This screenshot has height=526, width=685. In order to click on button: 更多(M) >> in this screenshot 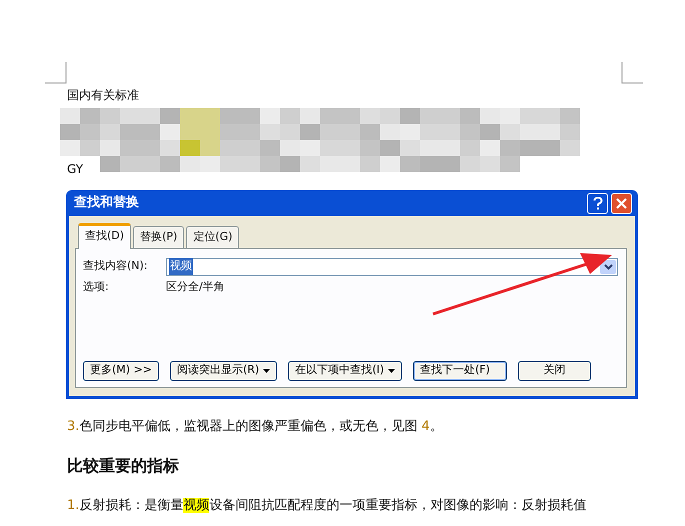, I will do `click(121, 370)`.